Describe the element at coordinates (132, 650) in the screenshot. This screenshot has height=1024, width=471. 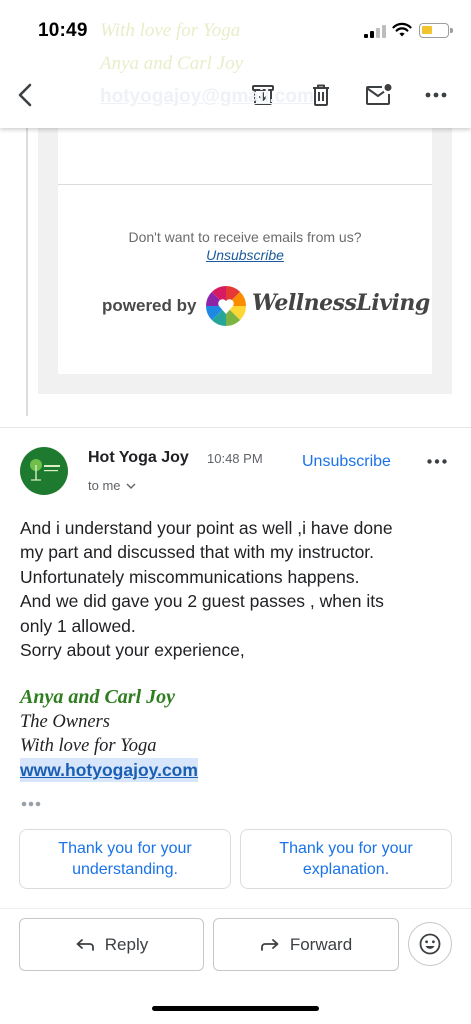
I see `body-line: Sorry about your experience,` at that location.